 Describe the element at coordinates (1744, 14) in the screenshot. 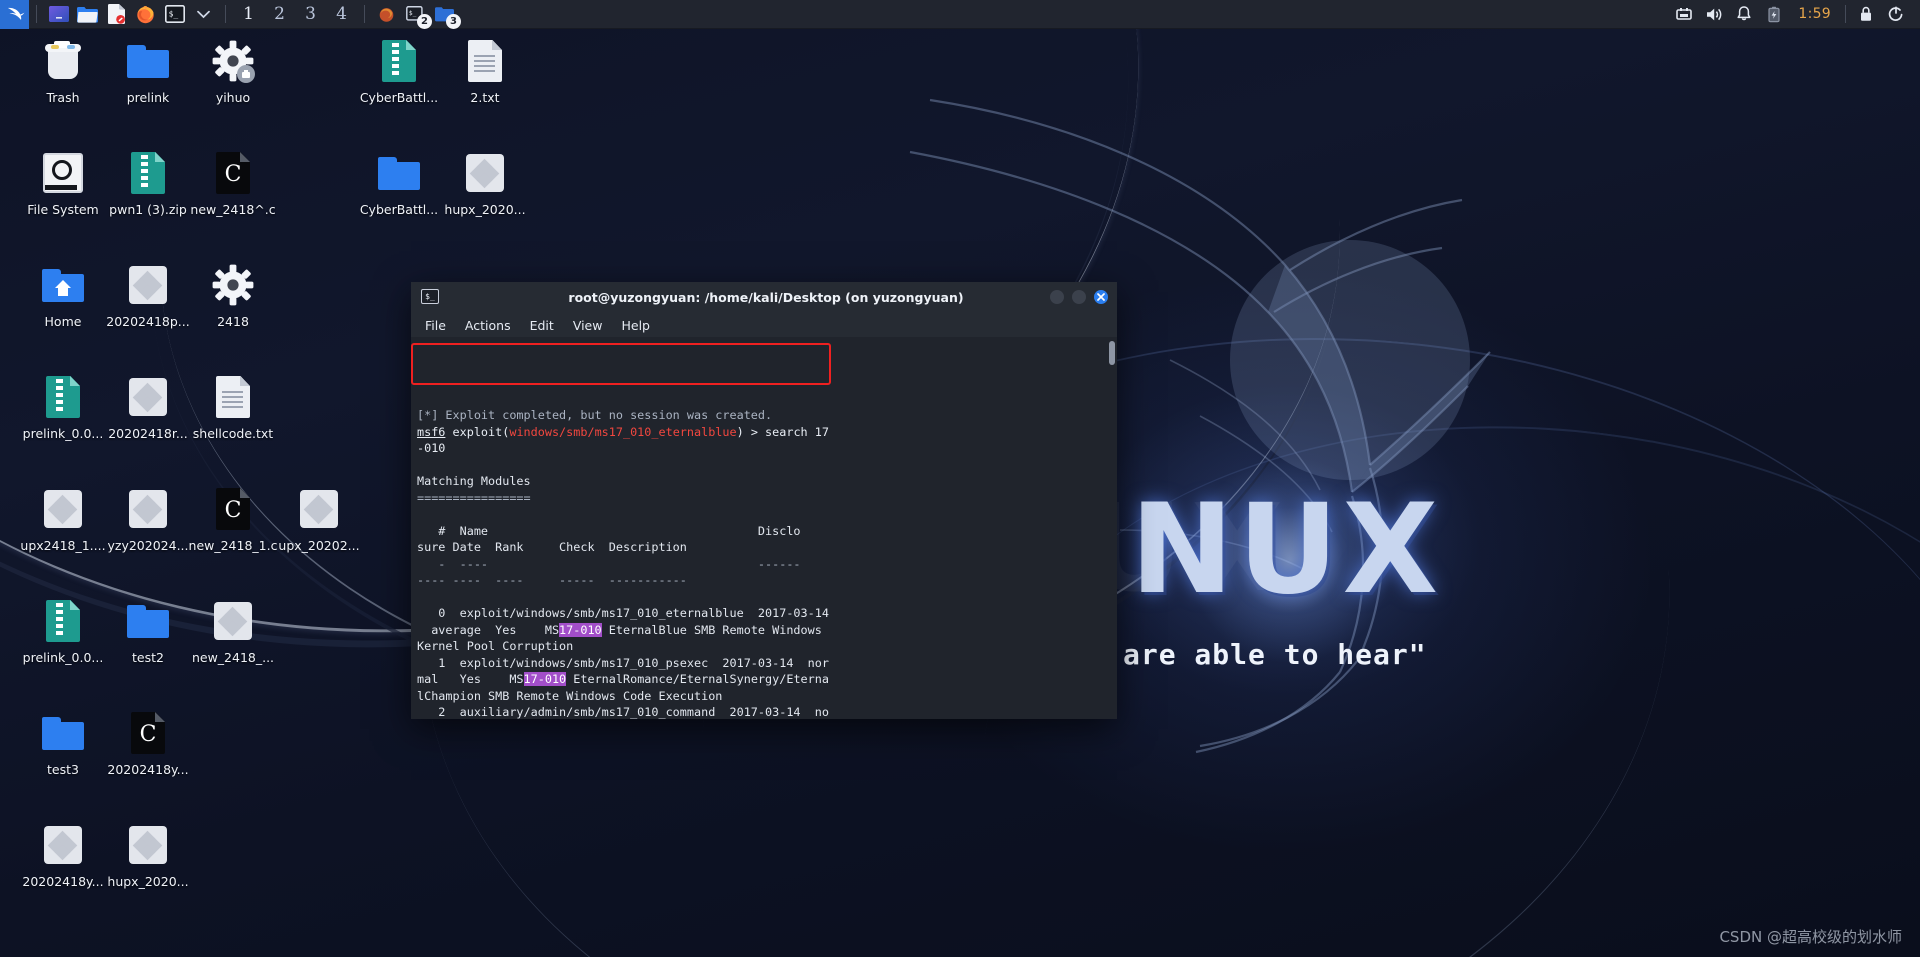

I see `notification-bell-icon` at that location.